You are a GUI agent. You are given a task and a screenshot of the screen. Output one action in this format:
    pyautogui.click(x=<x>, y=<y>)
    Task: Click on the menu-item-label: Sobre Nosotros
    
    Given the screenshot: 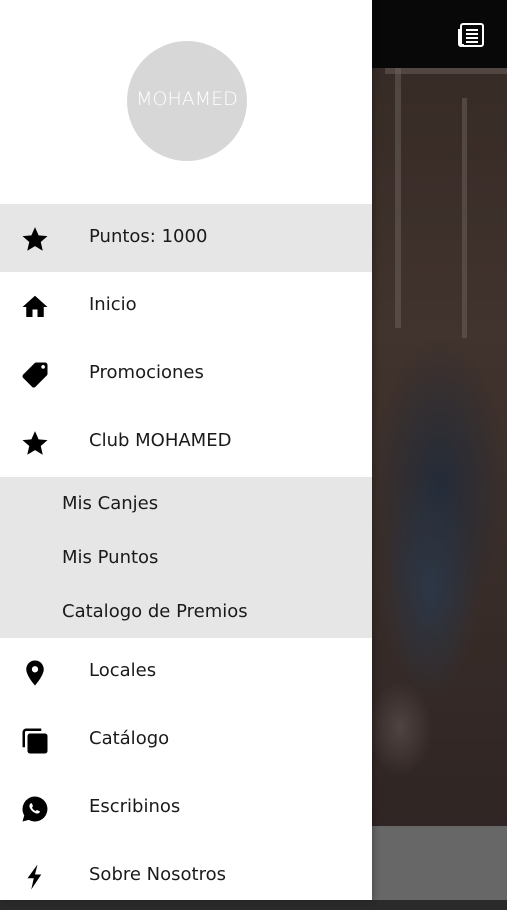 What is the action you would take?
    pyautogui.click(x=157, y=874)
    